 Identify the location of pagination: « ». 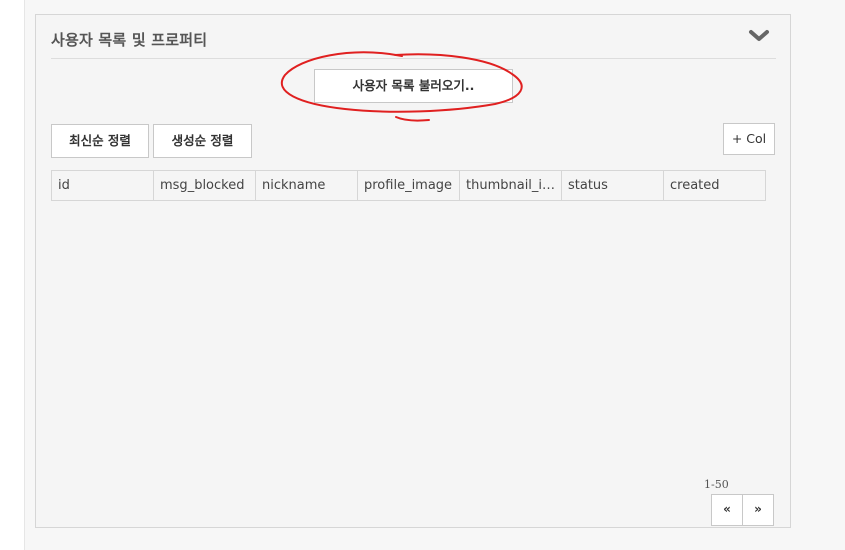
(742, 510).